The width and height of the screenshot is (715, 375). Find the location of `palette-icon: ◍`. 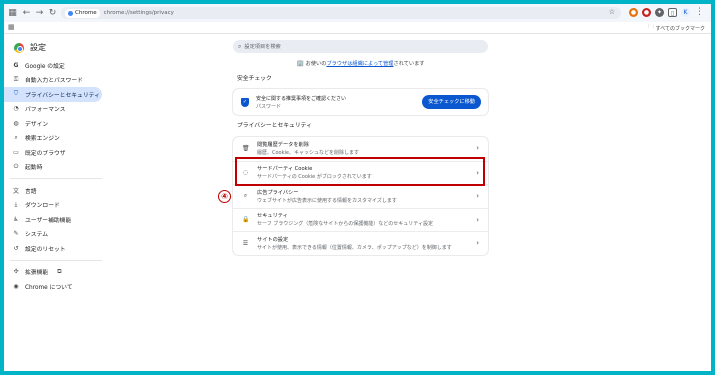

palette-icon: ◍ is located at coordinates (16, 123).